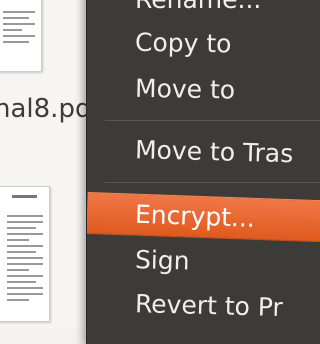 The height and width of the screenshot is (344, 320). Describe the element at coordinates (203, 90) in the screenshot. I see `menu-item-move-to: Move to` at that location.